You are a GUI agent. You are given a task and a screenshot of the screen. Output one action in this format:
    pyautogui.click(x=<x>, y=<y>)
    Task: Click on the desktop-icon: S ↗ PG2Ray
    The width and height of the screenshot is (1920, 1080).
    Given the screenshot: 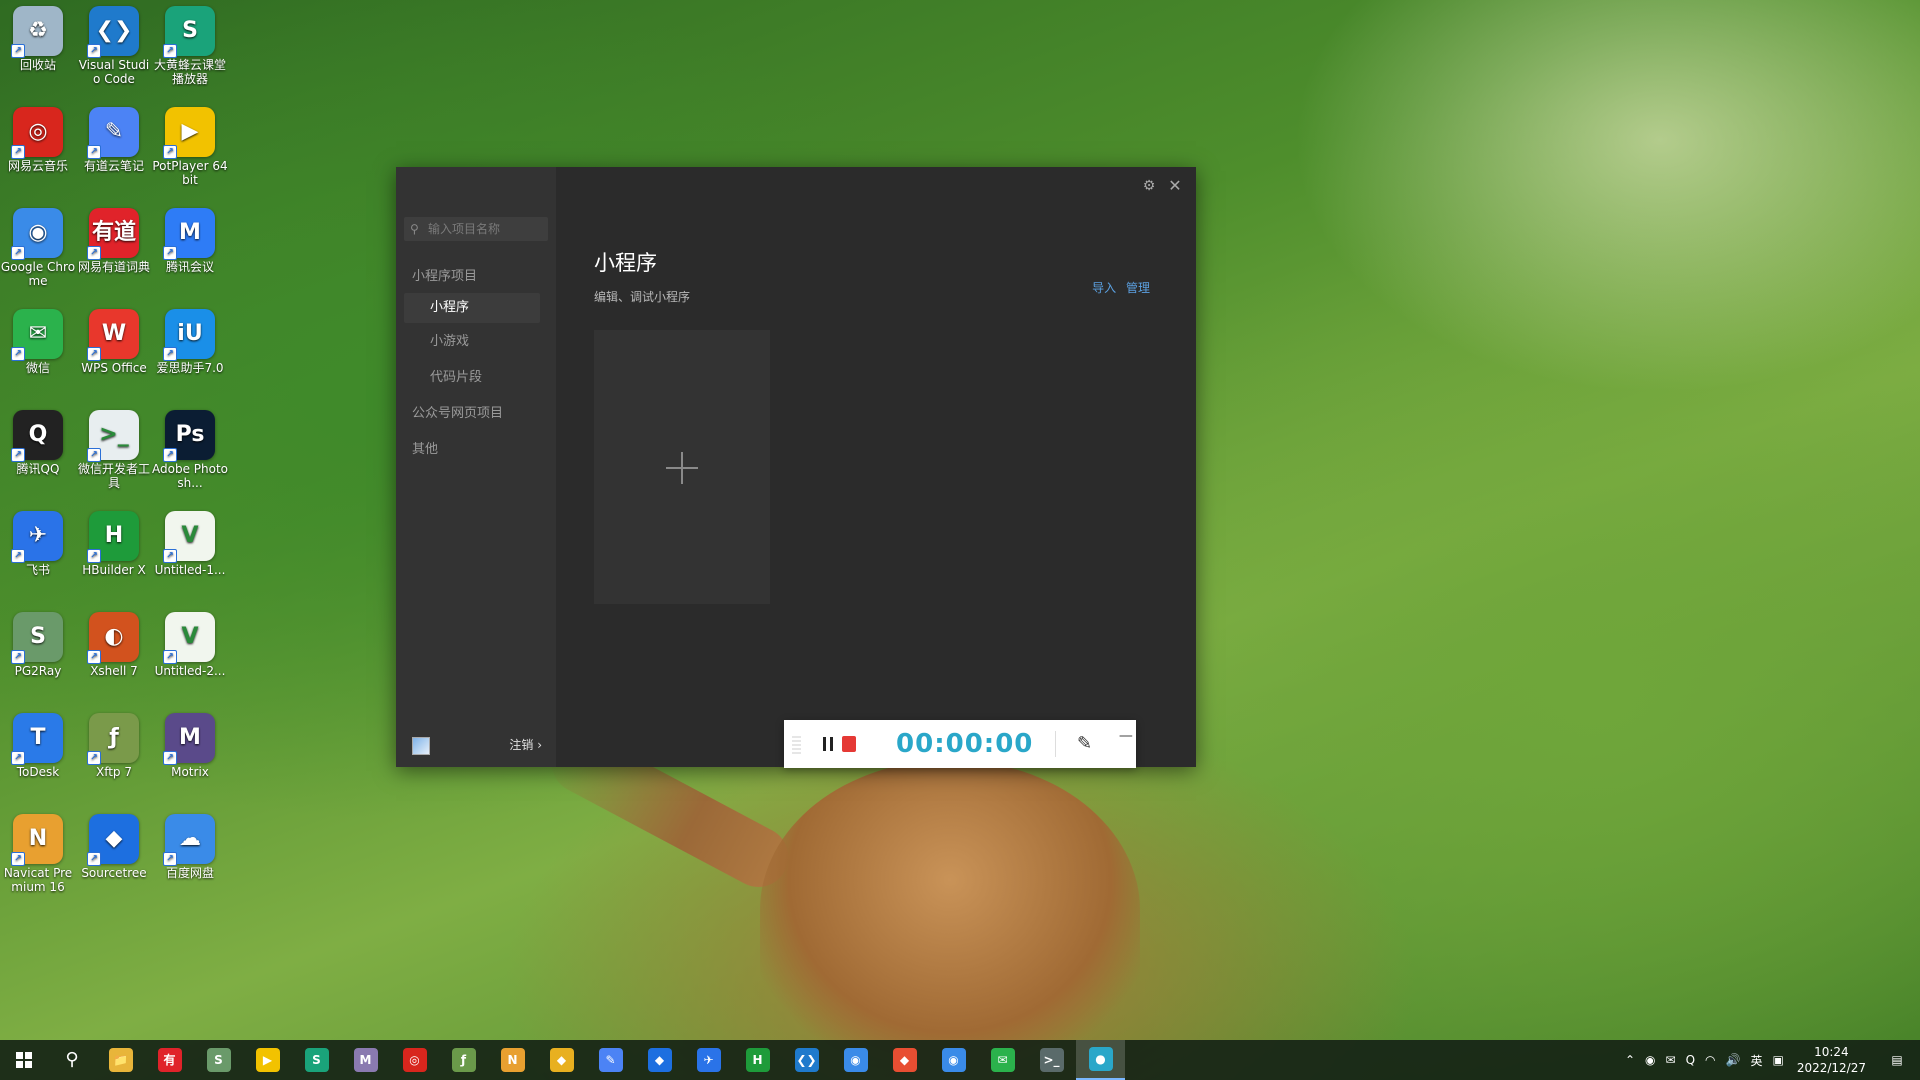 What is the action you would take?
    pyautogui.click(x=38, y=656)
    